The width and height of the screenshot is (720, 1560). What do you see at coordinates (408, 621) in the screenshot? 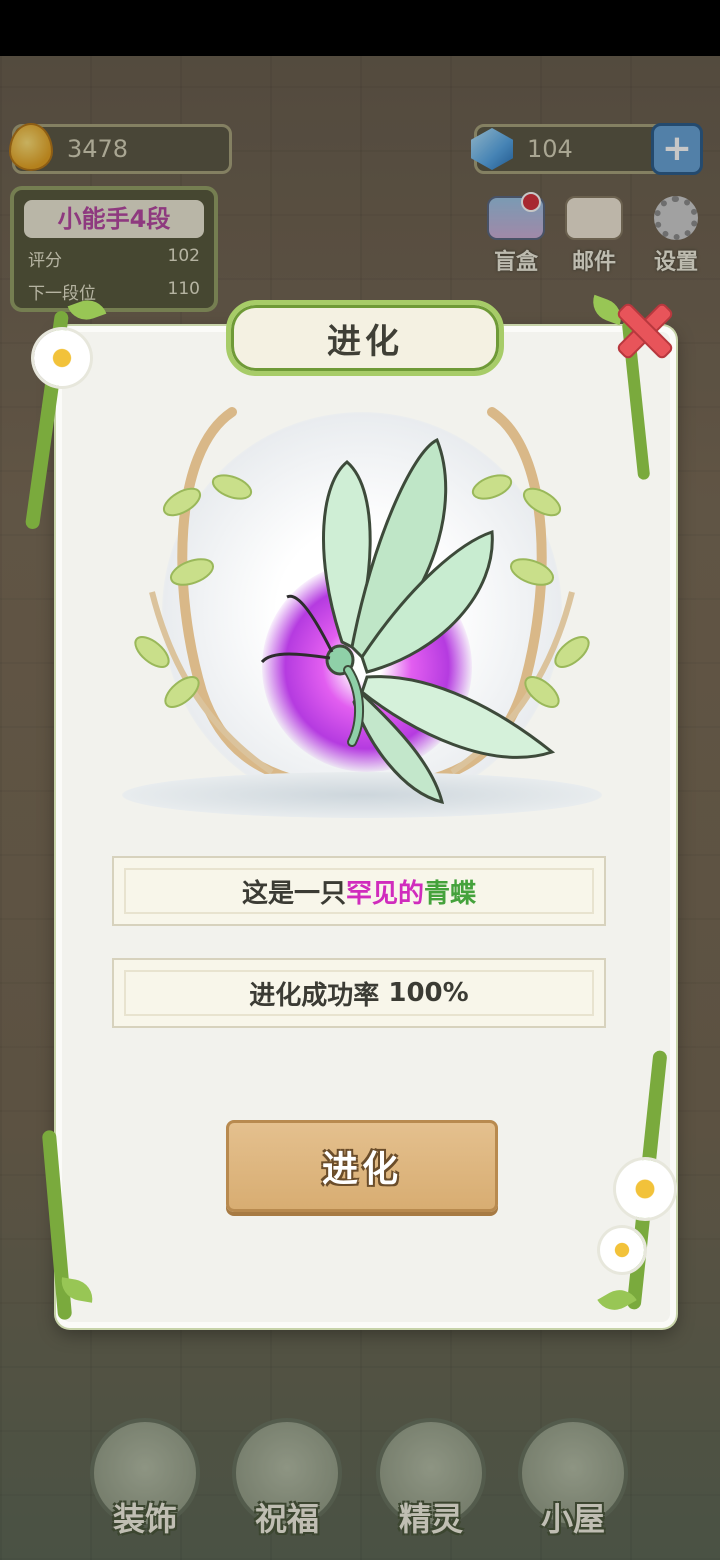
I see `green-butterfly-icon` at bounding box center [408, 621].